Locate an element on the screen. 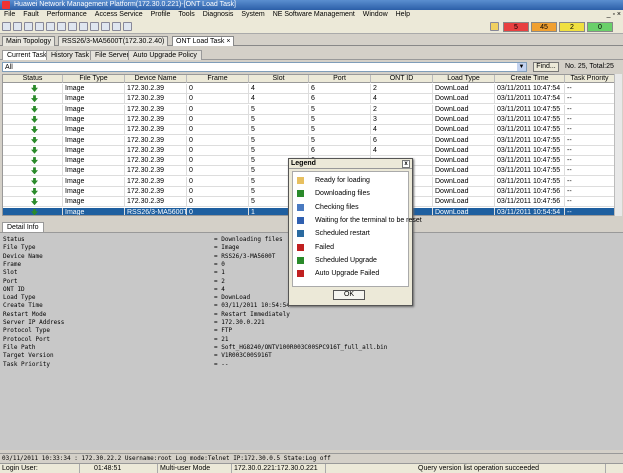 Image resolution: width=623 pixels, height=473 pixels. detail-value: = 1 is located at coordinates (219, 273).